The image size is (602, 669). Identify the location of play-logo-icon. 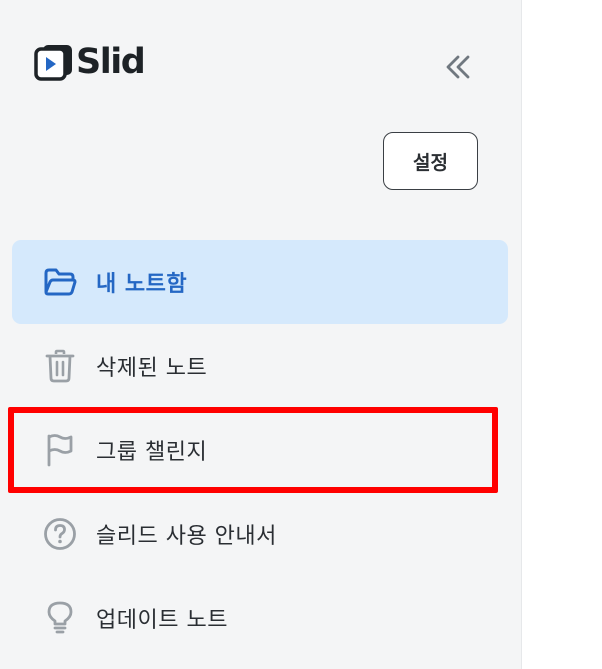
(53, 63).